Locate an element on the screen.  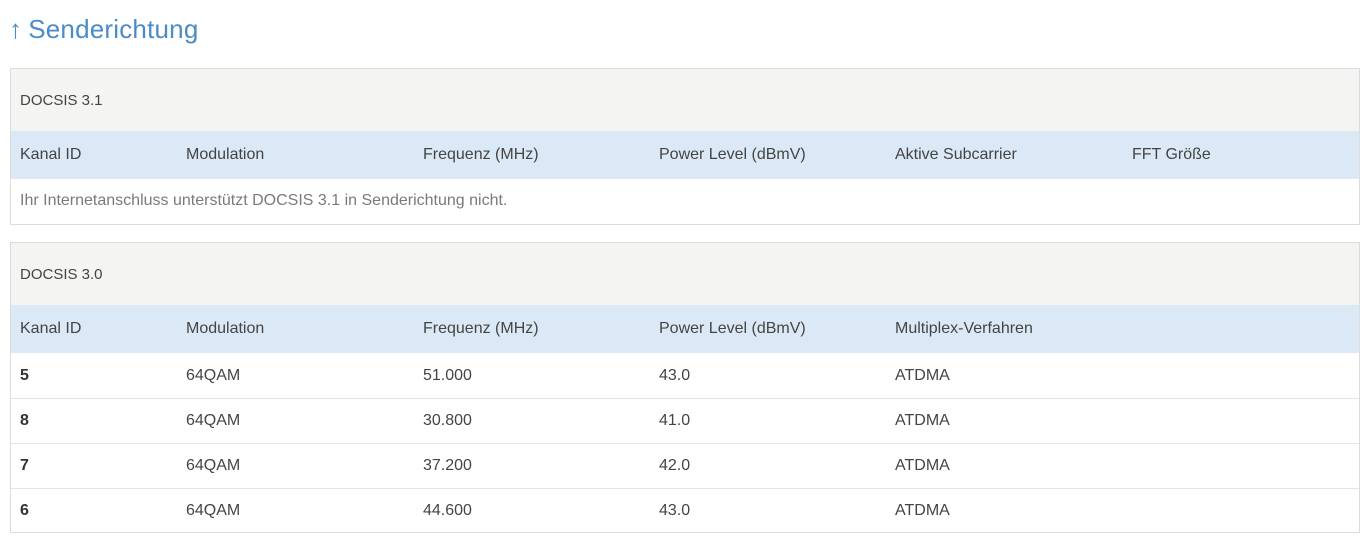
section-title: ↑ Senderichtung is located at coordinates (103, 29).